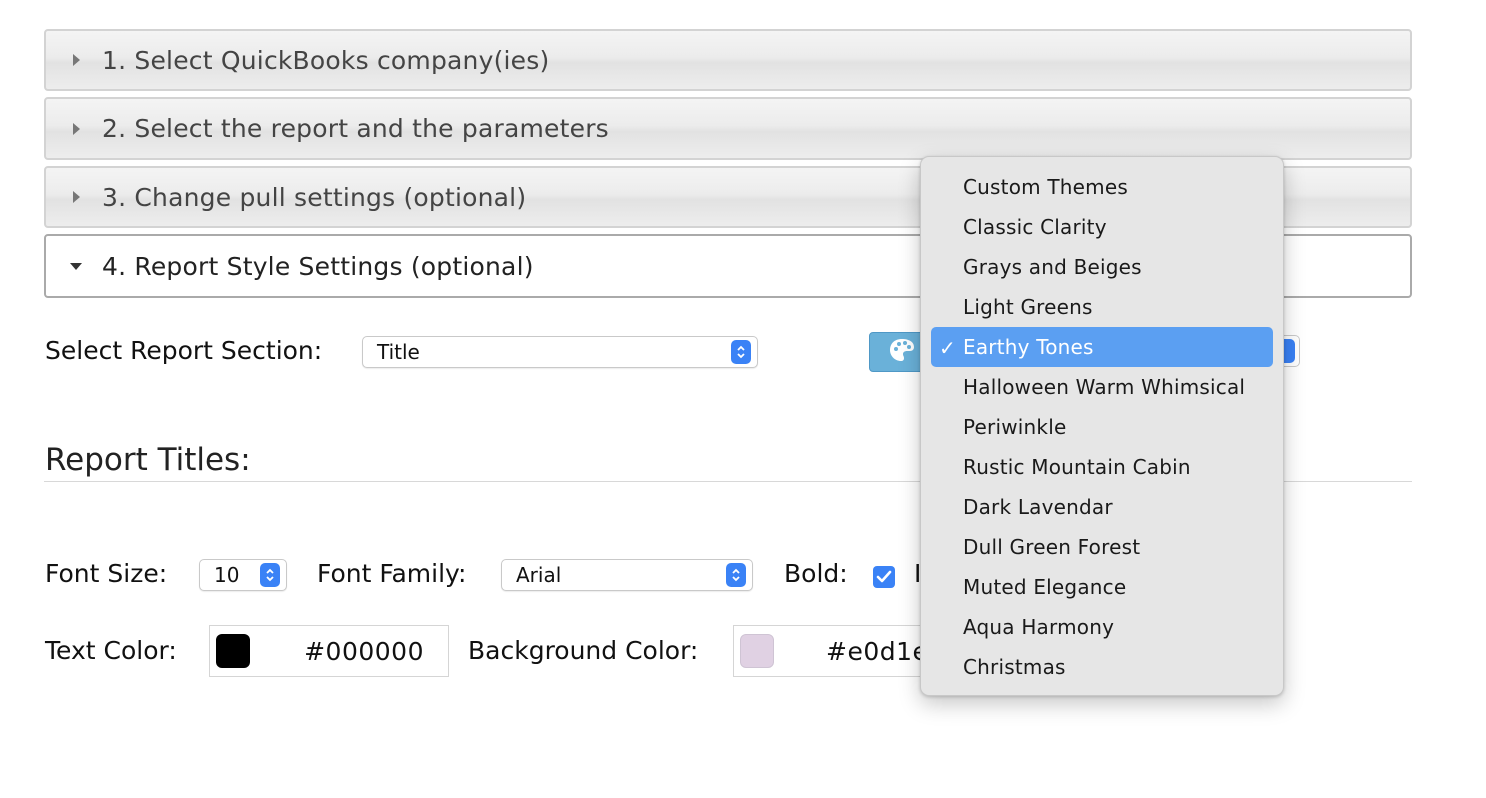 The image size is (1486, 798). What do you see at coordinates (148, 460) in the screenshot?
I see `report-titles-heading: Report Titles:` at bounding box center [148, 460].